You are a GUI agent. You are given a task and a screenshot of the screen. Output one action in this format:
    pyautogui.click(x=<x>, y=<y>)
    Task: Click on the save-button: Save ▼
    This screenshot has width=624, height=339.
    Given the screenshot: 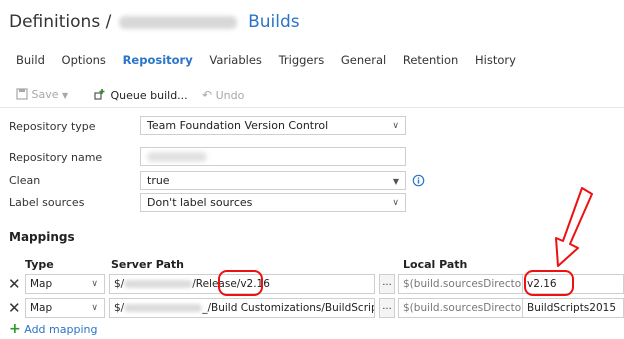 What is the action you would take?
    pyautogui.click(x=42, y=94)
    